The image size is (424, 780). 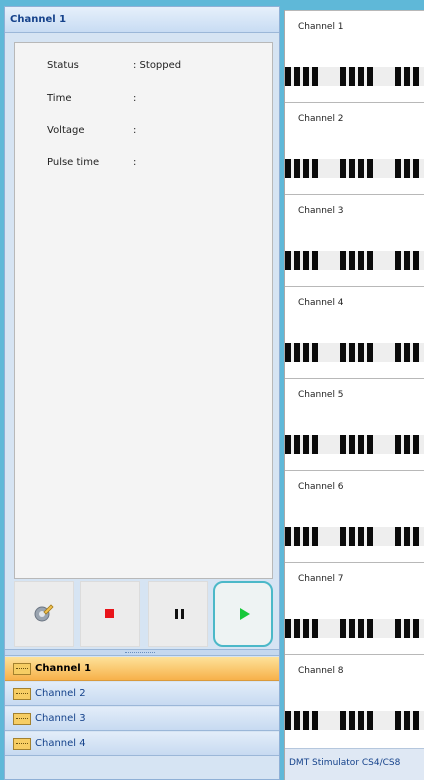 I want to click on channel-card-title: Channel 3, so click(x=321, y=211).